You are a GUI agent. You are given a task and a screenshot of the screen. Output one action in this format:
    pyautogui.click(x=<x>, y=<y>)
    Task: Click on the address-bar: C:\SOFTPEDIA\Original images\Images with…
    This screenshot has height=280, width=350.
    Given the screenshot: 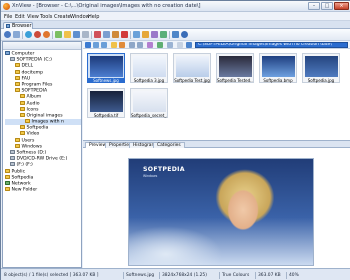 What is the action you would take?
    pyautogui.click(x=271, y=45)
    